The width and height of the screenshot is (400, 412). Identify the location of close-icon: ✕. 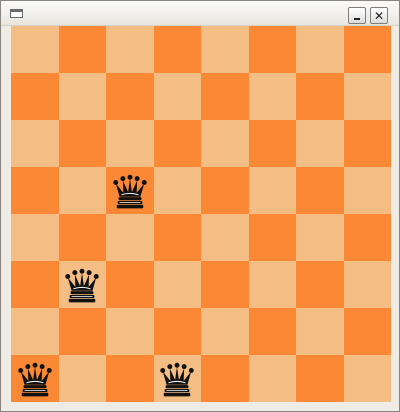
(379, 15).